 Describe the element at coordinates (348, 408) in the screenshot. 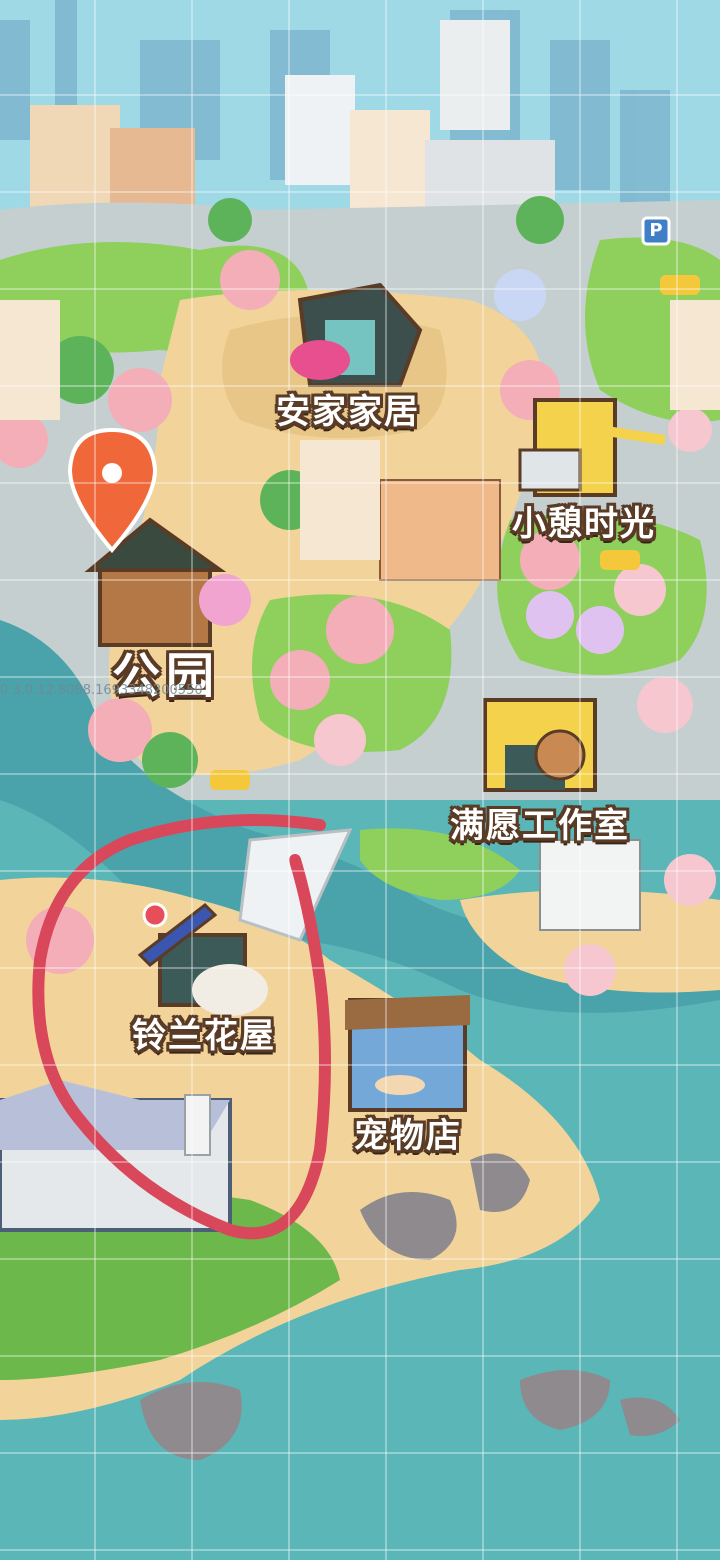

I see `location-furniture-store: 安家家居` at that location.